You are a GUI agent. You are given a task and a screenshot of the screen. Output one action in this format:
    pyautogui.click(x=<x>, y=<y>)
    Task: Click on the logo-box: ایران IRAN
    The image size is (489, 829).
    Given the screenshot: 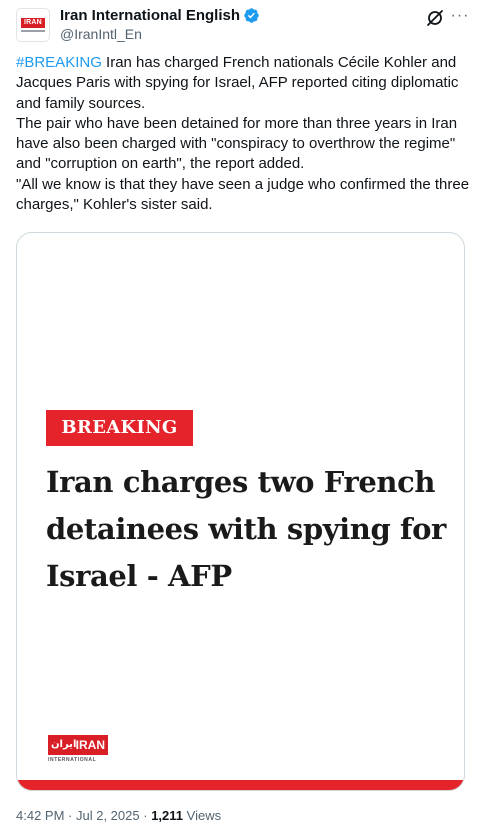 What is the action you would take?
    pyautogui.click(x=78, y=745)
    